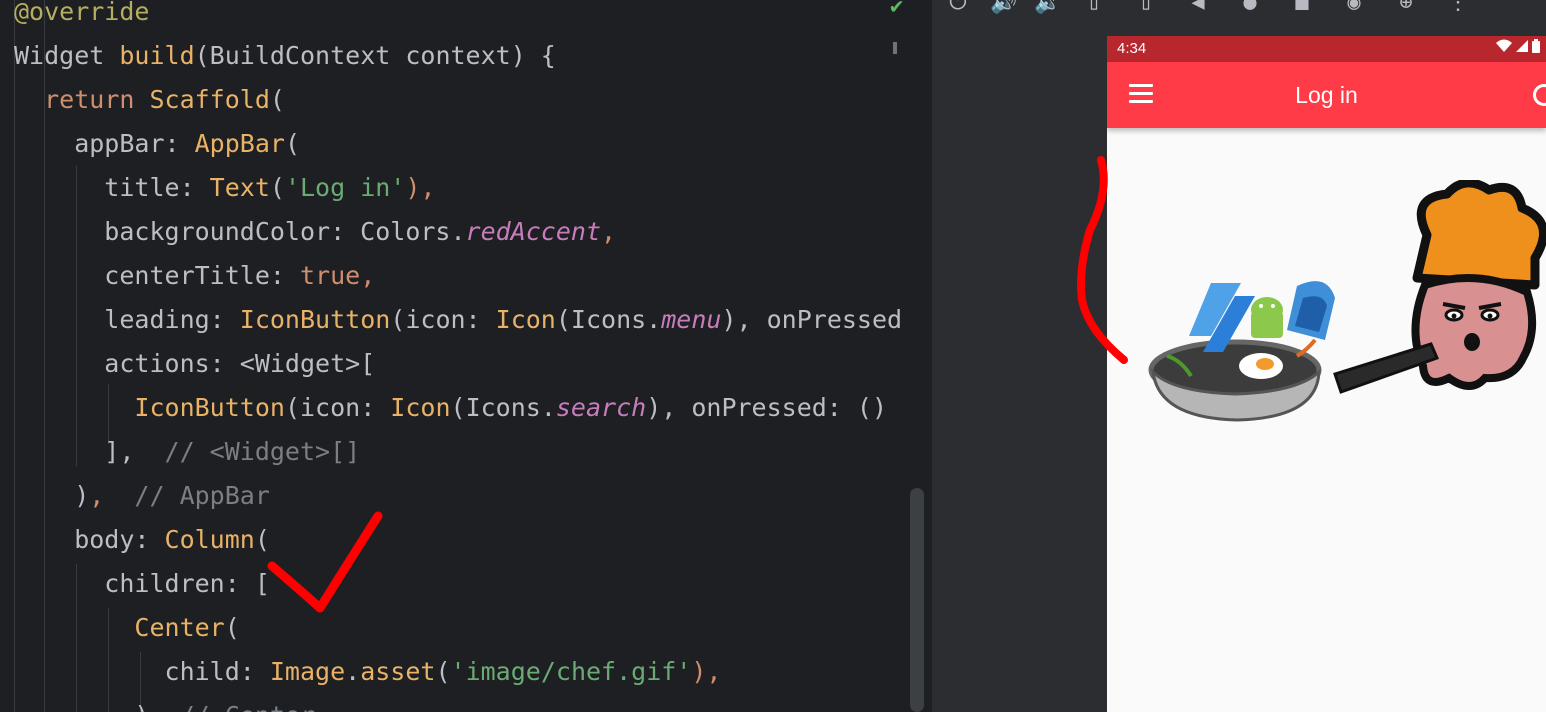 The image size is (1546, 712). I want to click on code-line: actions: <Widget>[, so click(194, 364).